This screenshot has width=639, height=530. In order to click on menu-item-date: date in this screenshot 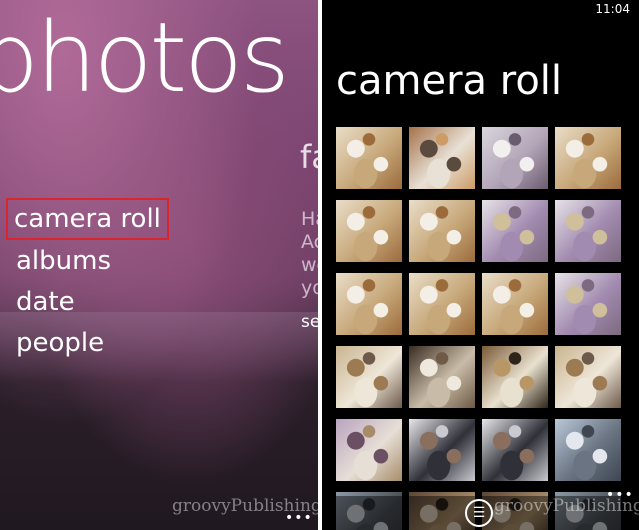, I will do `click(90, 302)`.